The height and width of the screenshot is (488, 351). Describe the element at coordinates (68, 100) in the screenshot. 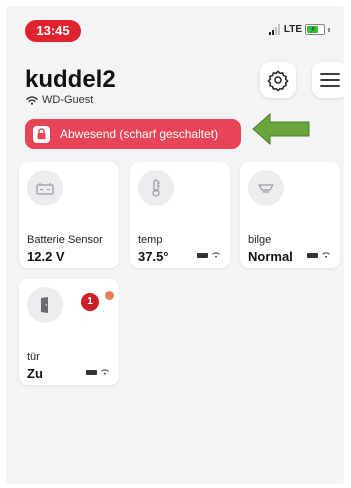

I see `network-name: WD-Guest` at that location.